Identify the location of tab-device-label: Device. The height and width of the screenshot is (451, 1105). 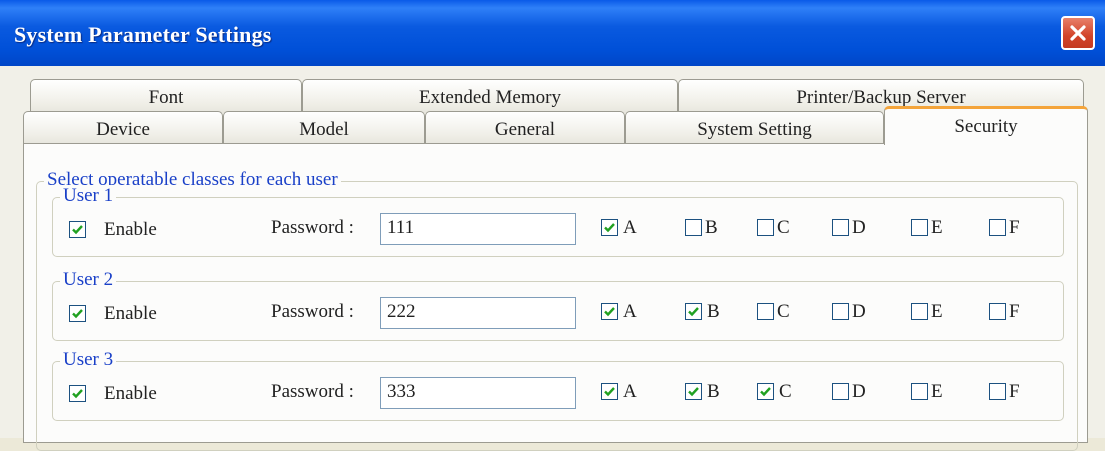
(123, 129).